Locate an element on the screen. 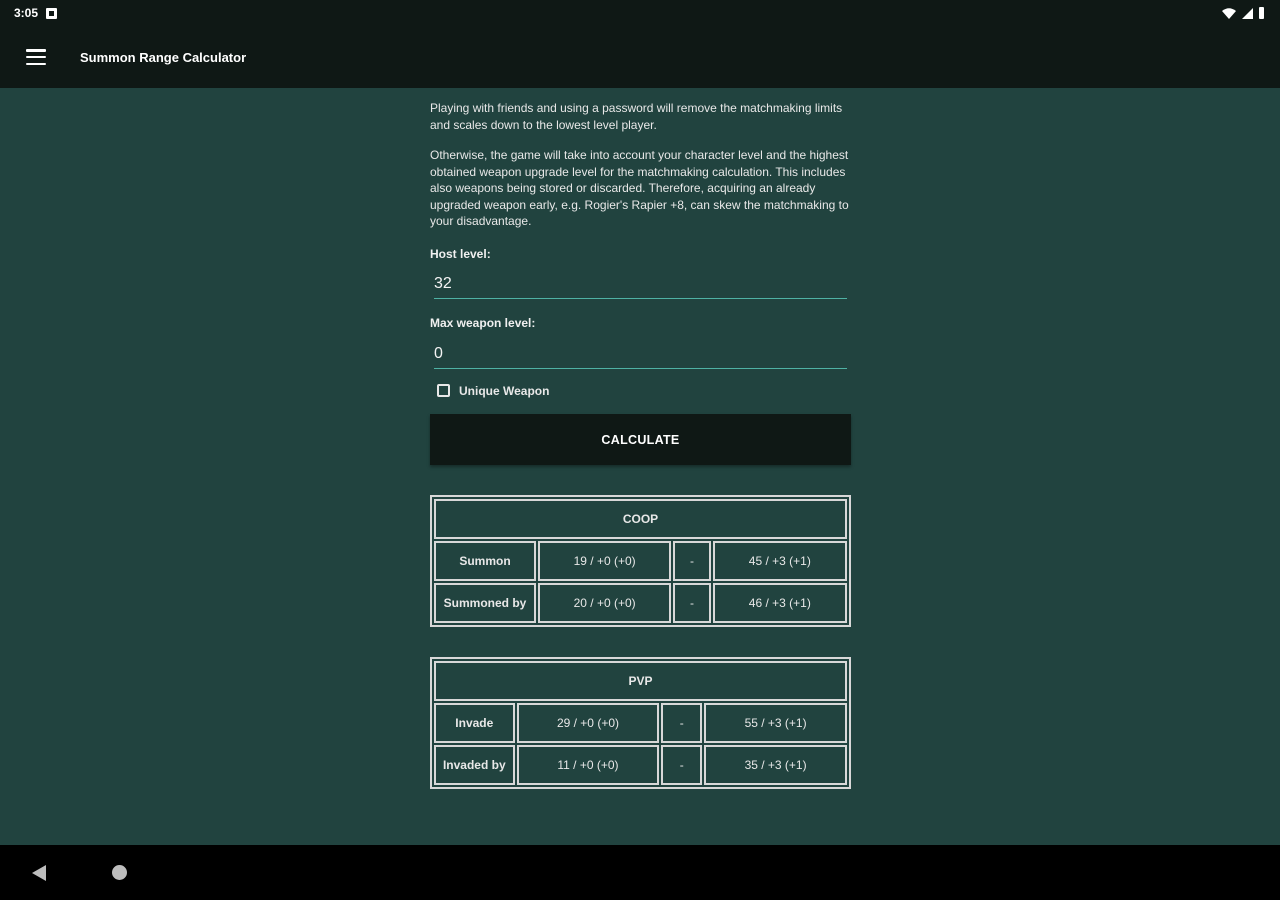  pvp-title: PVP is located at coordinates (640, 681).